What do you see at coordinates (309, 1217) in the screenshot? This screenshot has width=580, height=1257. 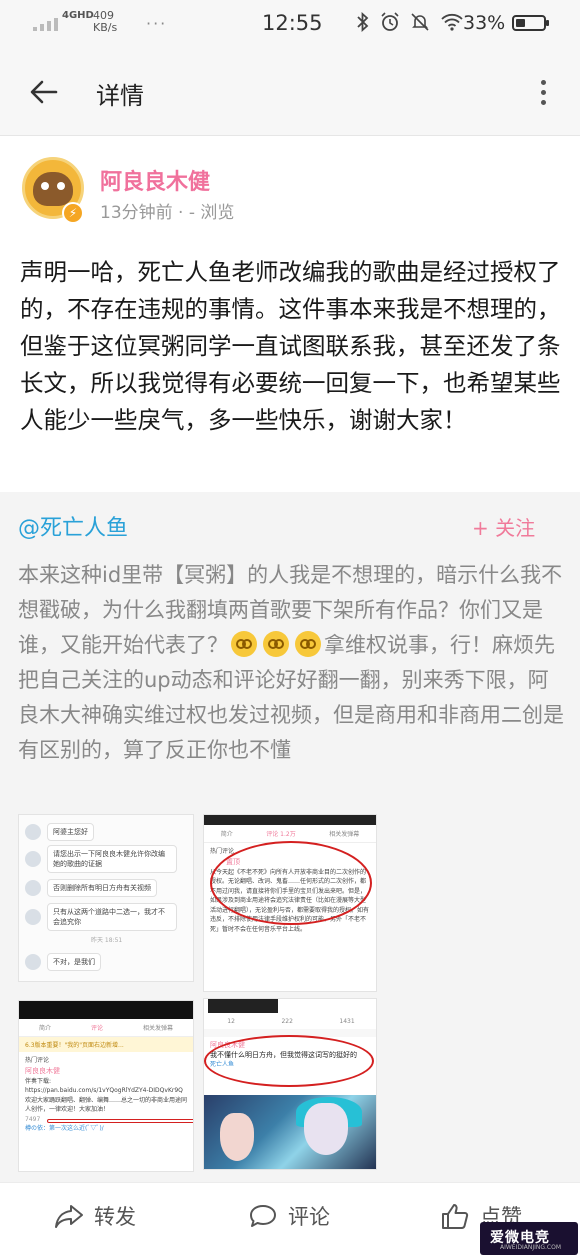 I see `comment-label: 评论` at bounding box center [309, 1217].